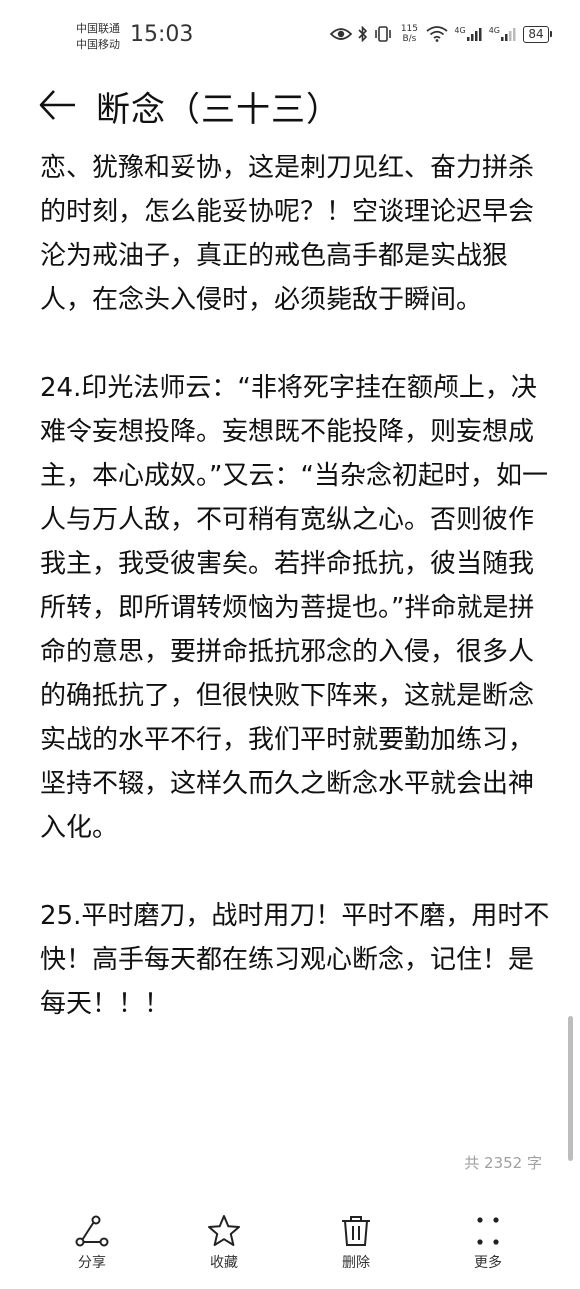 The image size is (580, 1289). I want to click on share-icon, so click(92, 1231).